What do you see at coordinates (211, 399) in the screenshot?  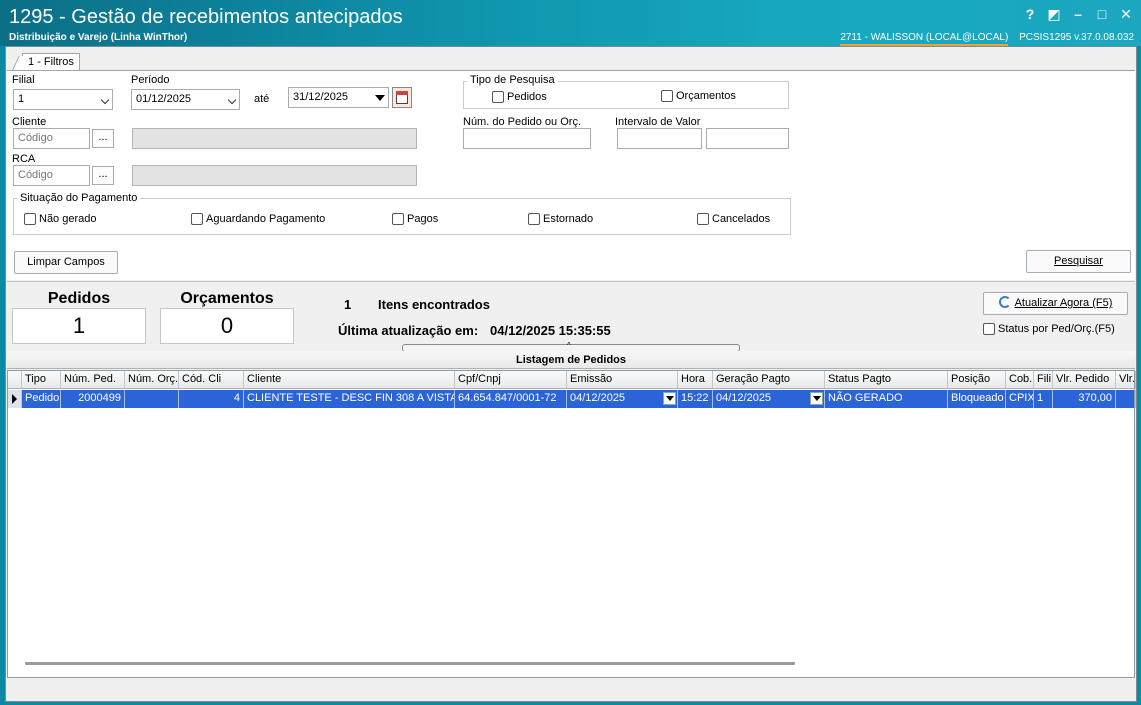 I see `cell-cod-cli: 4` at bounding box center [211, 399].